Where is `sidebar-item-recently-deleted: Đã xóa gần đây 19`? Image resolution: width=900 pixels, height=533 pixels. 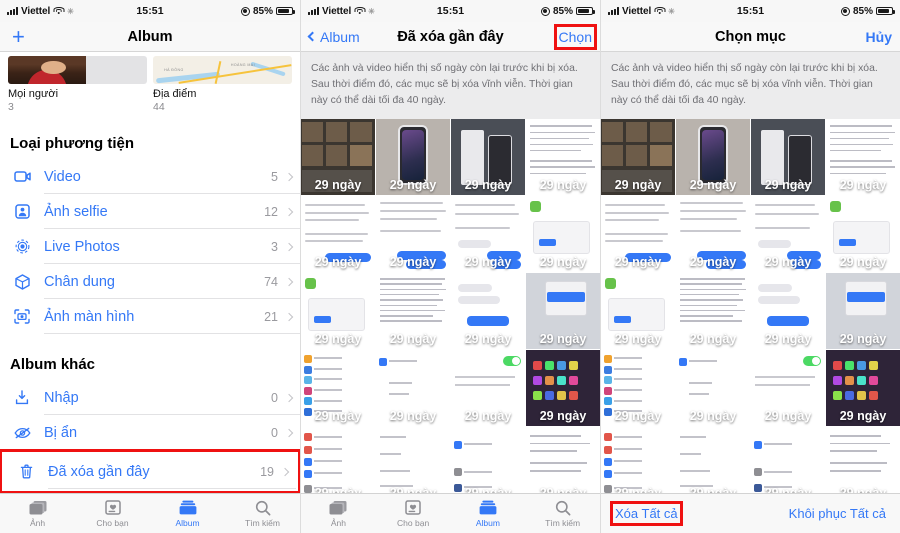 sidebar-item-recently-deleted: Đã xóa gần đây 19 is located at coordinates (150, 471).